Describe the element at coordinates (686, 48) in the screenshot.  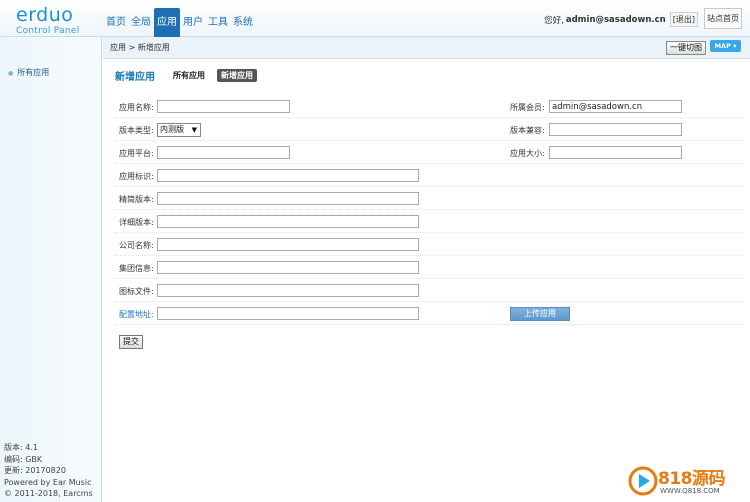
I see `shortcut-button: 一键切图` at that location.